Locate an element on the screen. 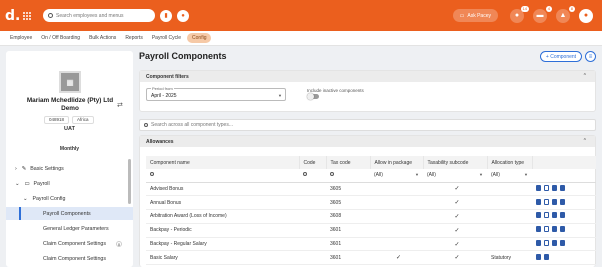  global-search-placeholder: Search employees and menus is located at coordinates (90, 15).